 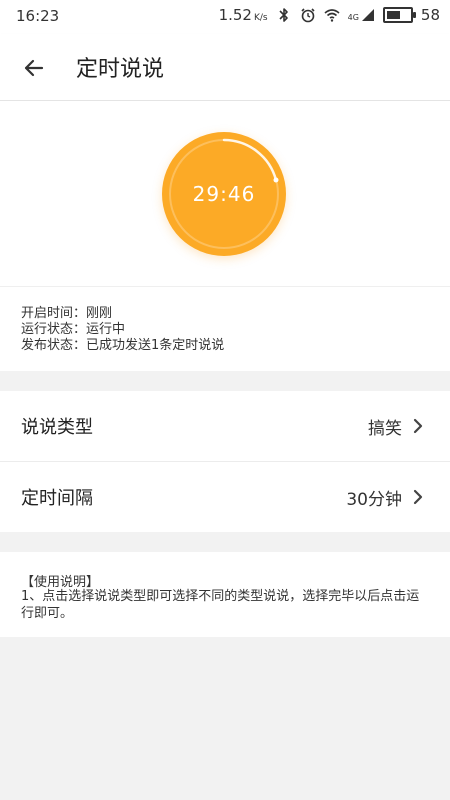 I want to click on back-button, so click(x=34, y=68).